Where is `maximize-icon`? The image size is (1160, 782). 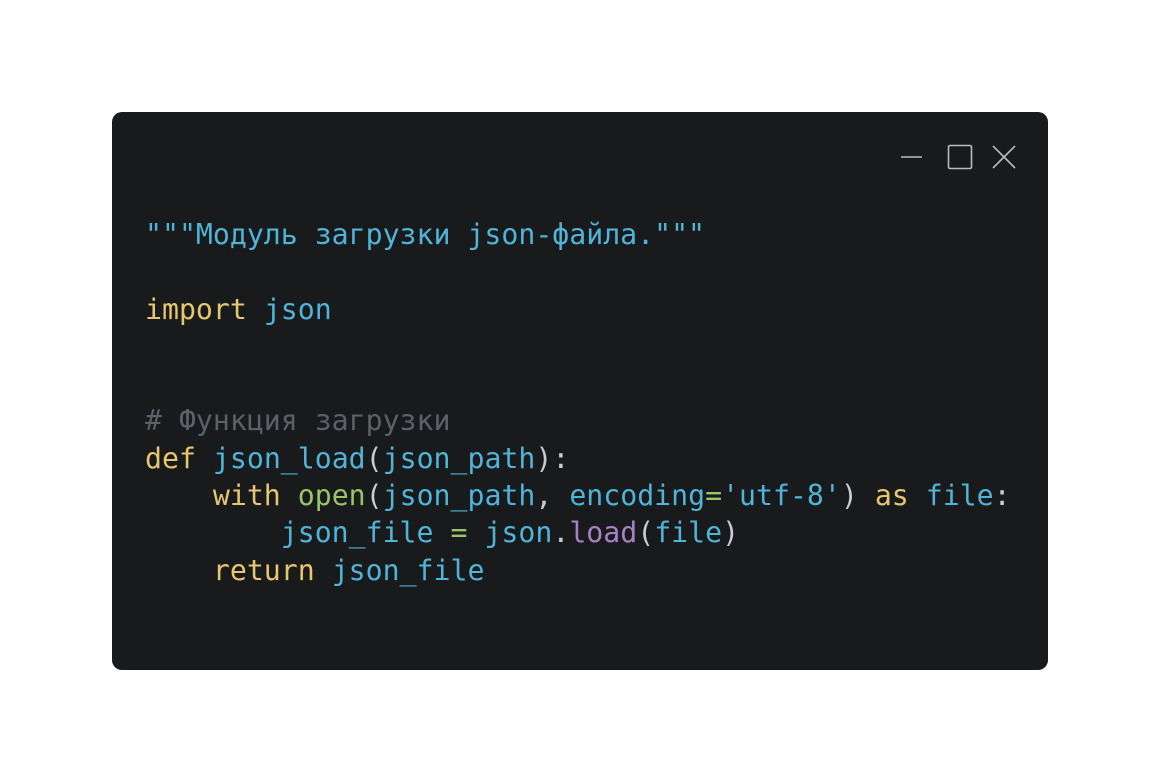
maximize-icon is located at coordinates (960, 157).